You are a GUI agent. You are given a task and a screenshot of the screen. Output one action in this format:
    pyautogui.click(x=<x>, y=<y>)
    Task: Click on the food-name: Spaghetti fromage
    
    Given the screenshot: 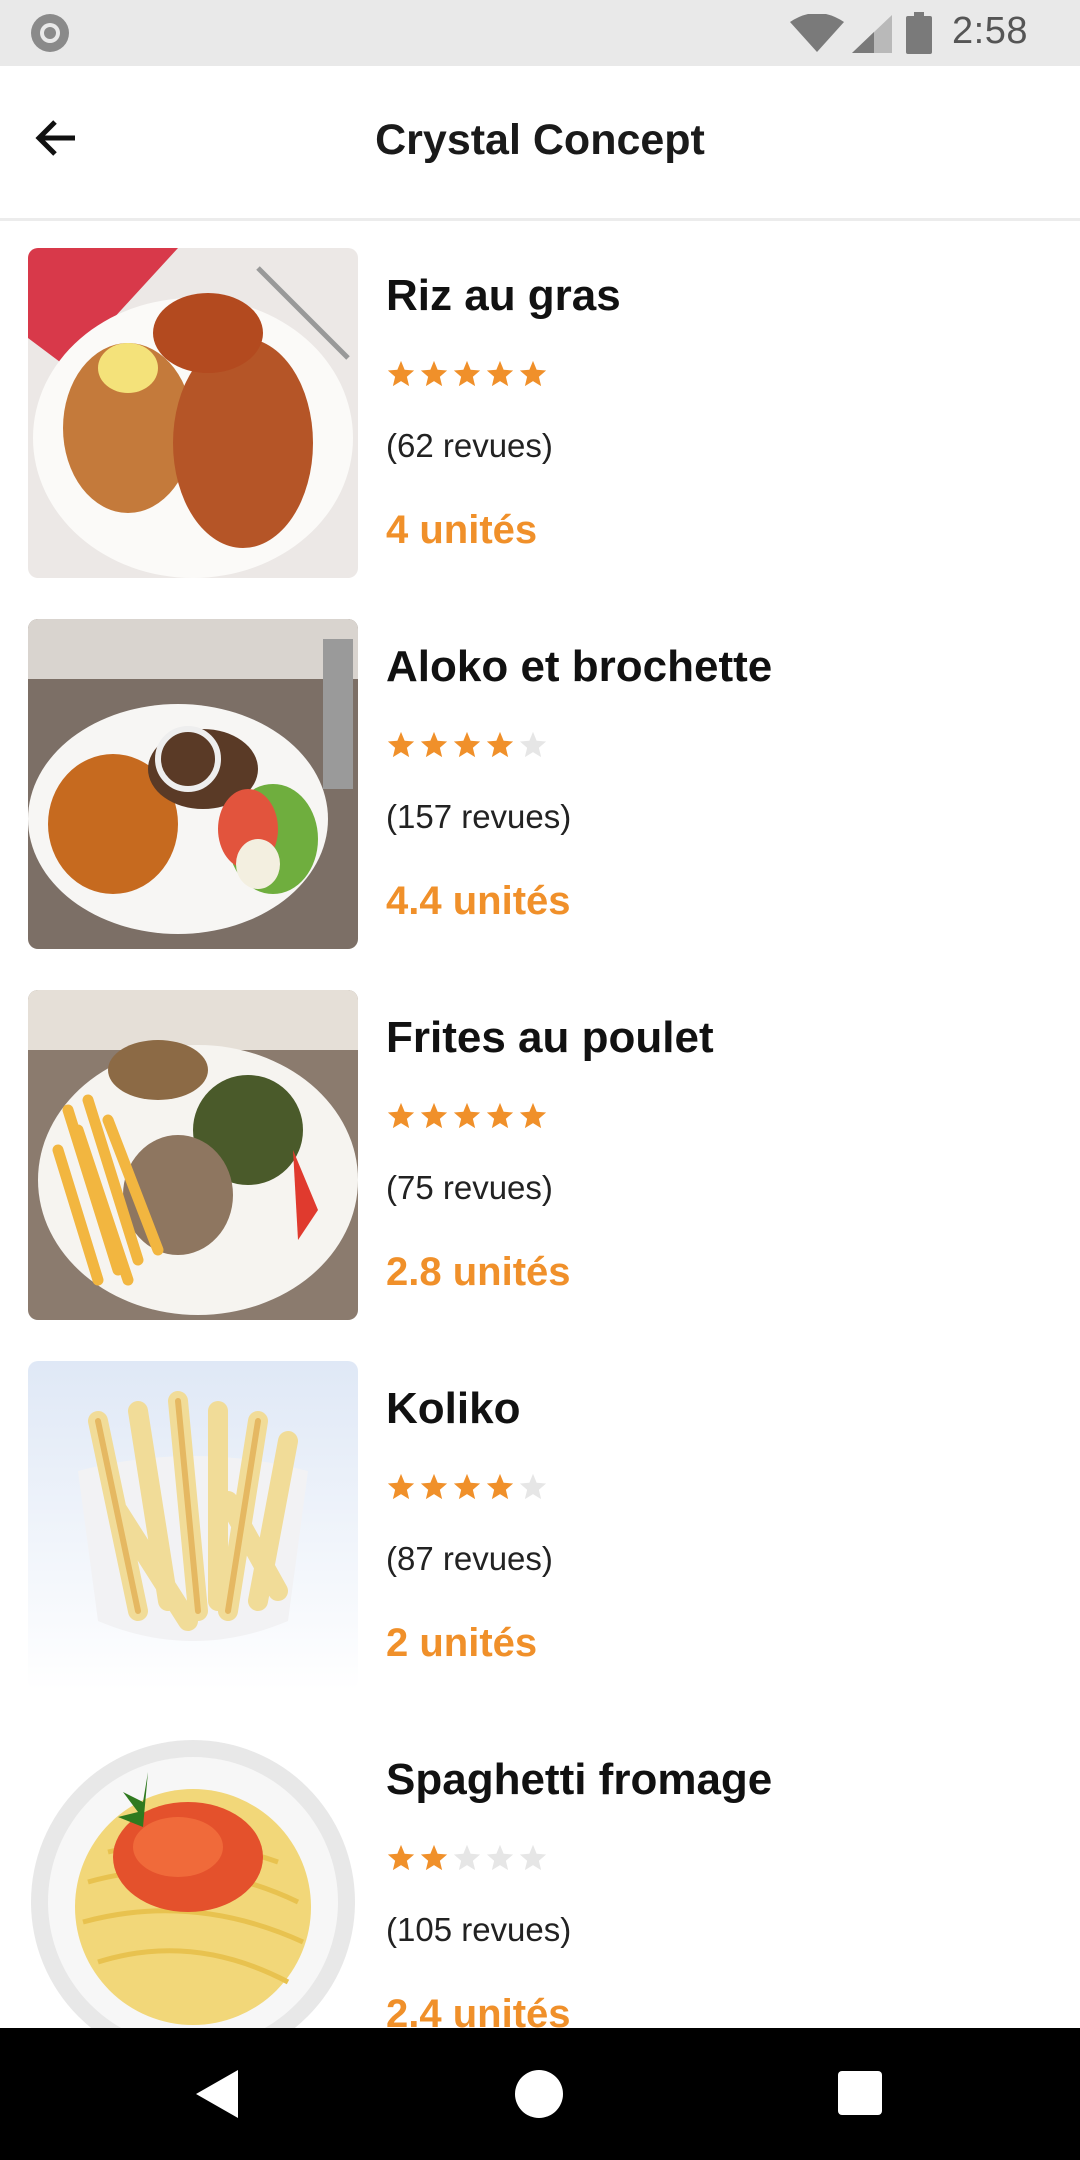 What is the action you would take?
    pyautogui.click(x=579, y=1779)
    